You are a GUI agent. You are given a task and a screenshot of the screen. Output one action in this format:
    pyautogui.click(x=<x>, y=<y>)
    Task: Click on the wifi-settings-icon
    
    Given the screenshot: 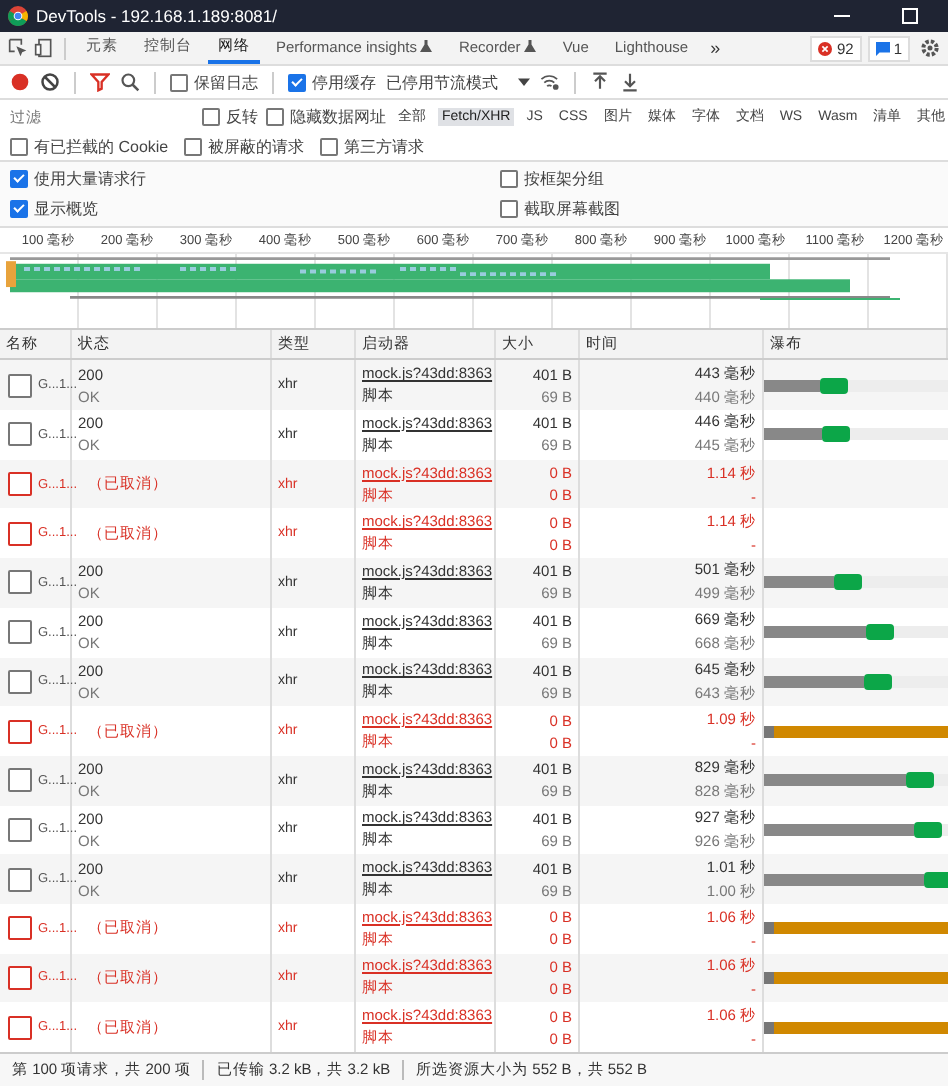 What is the action you would take?
    pyautogui.click(x=550, y=82)
    